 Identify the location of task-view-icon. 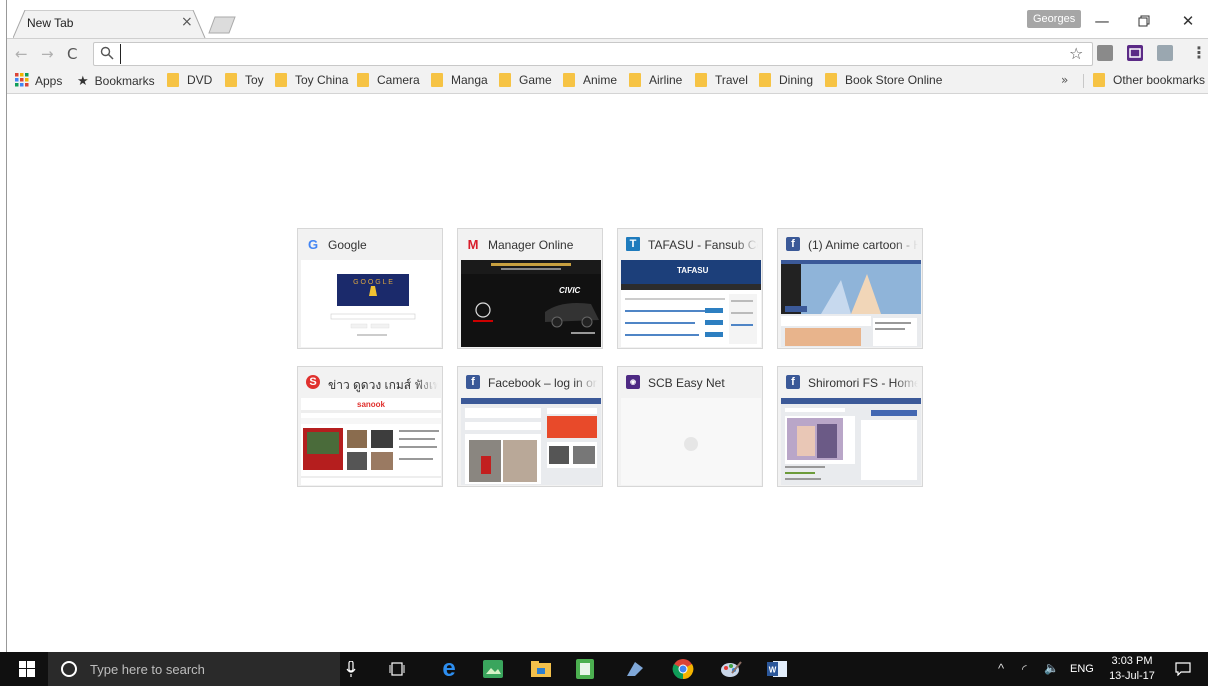
(397, 669).